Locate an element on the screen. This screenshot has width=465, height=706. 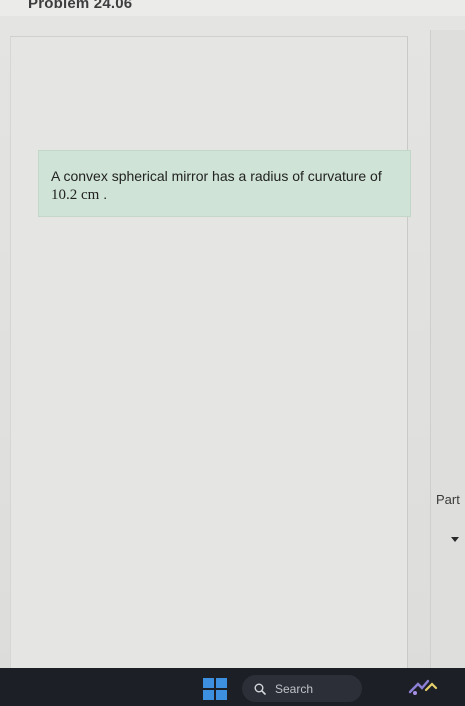
search-icon is located at coordinates (260, 689).